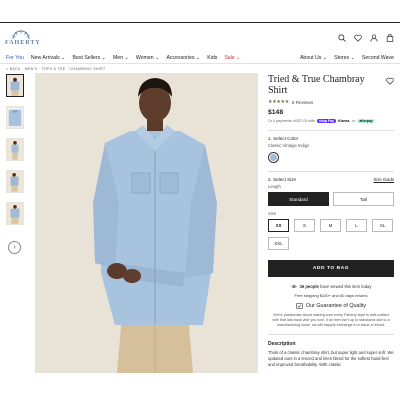 The width and height of the screenshot is (400, 400). What do you see at coordinates (390, 81) in the screenshot?
I see `wishlist-heart-icon` at bounding box center [390, 81].